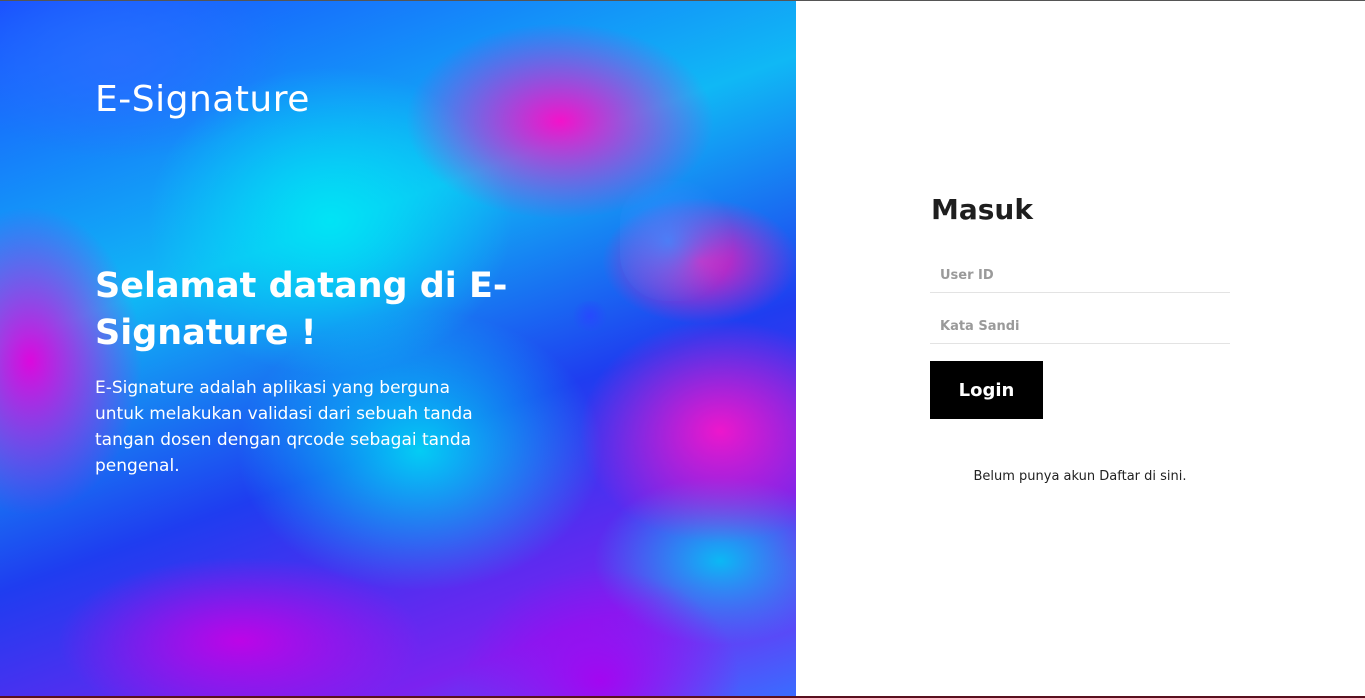  Describe the element at coordinates (1034, 476) in the screenshot. I see `signup-prefix: Belum punya akun` at that location.